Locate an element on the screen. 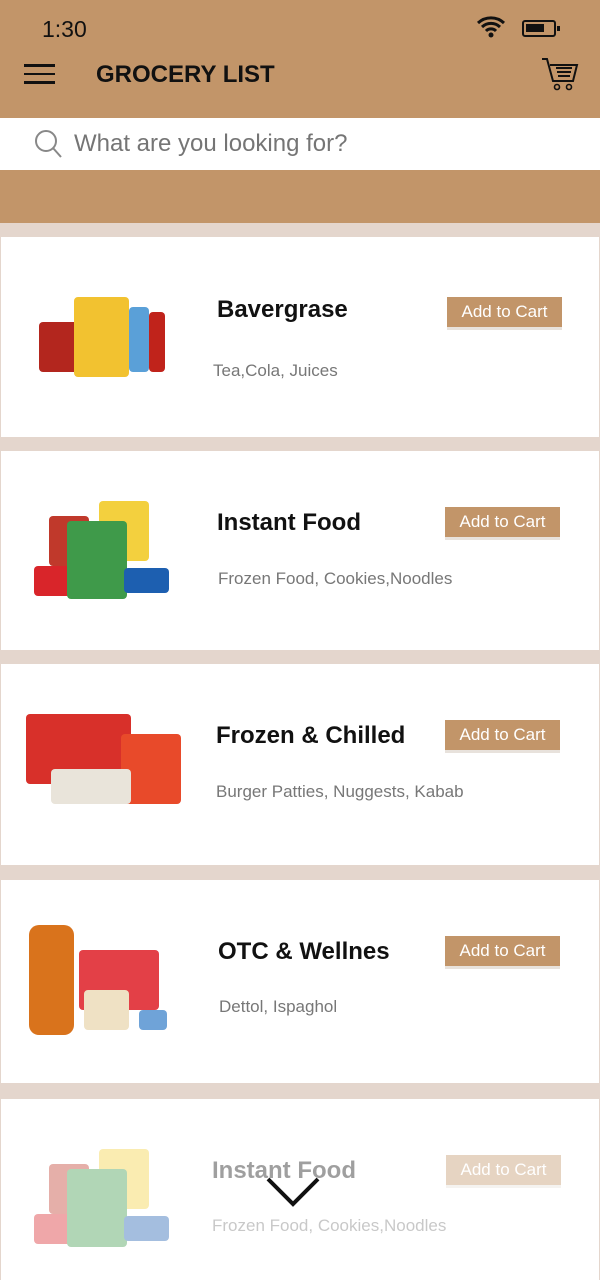 This screenshot has width=600, height=1280. search-icon is located at coordinates (48, 144).